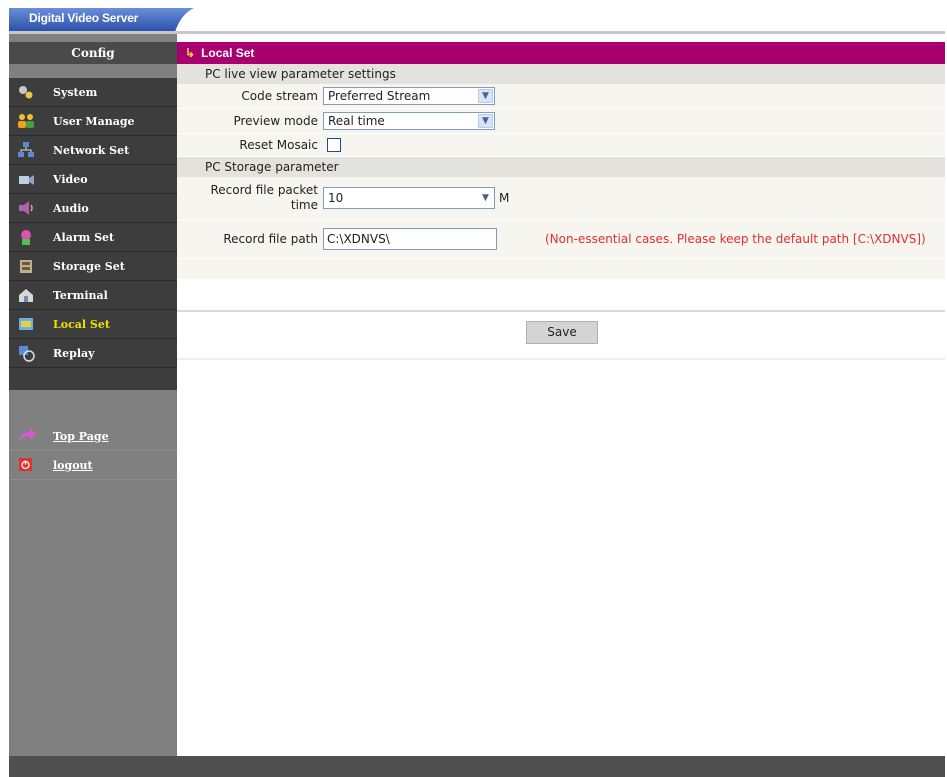 Image resolution: width=947 pixels, height=777 pixels. What do you see at coordinates (561, 145) in the screenshot?
I see `reset-mosaic-row: Reset Mosaic` at bounding box center [561, 145].